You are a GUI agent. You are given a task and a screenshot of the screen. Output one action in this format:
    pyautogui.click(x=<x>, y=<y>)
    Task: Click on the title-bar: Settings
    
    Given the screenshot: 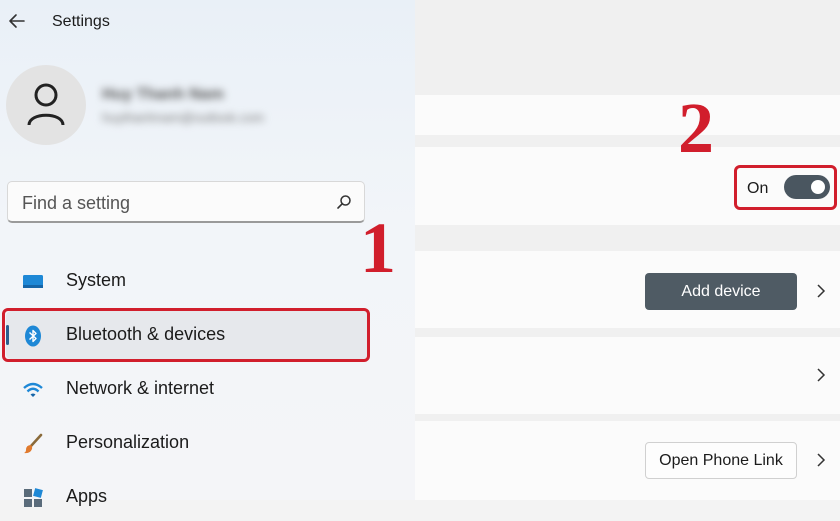 What is the action you would take?
    pyautogui.click(x=207, y=22)
    